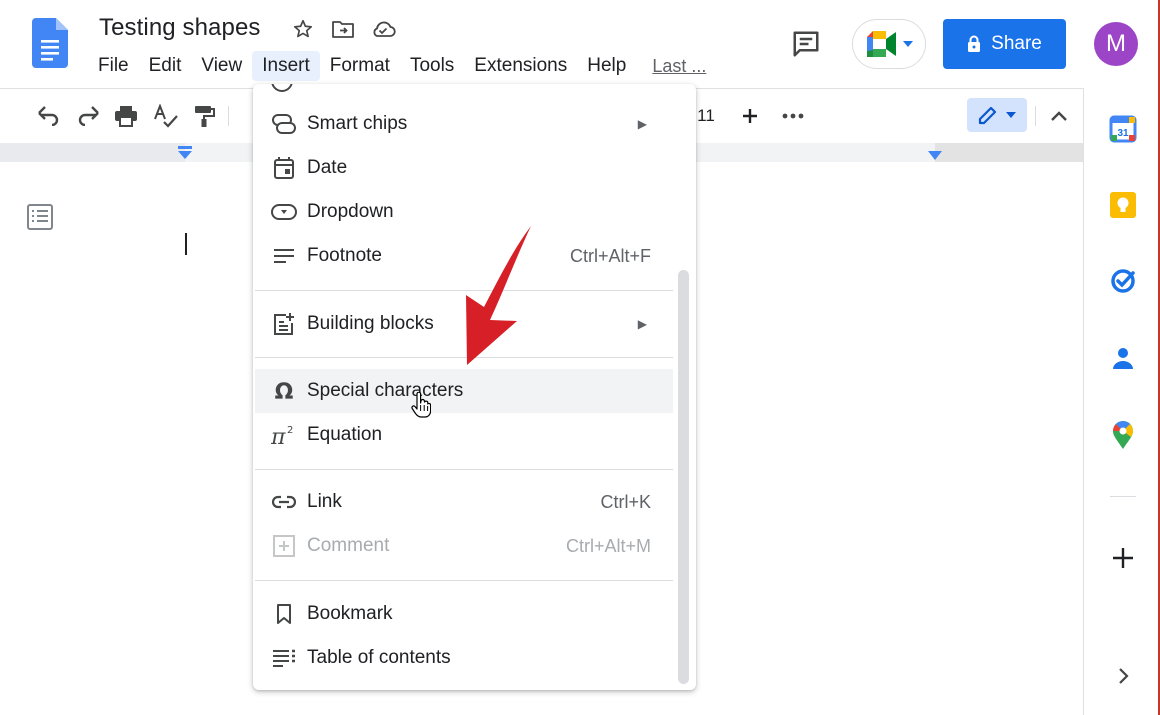  I want to click on more-options-button, so click(793, 116).